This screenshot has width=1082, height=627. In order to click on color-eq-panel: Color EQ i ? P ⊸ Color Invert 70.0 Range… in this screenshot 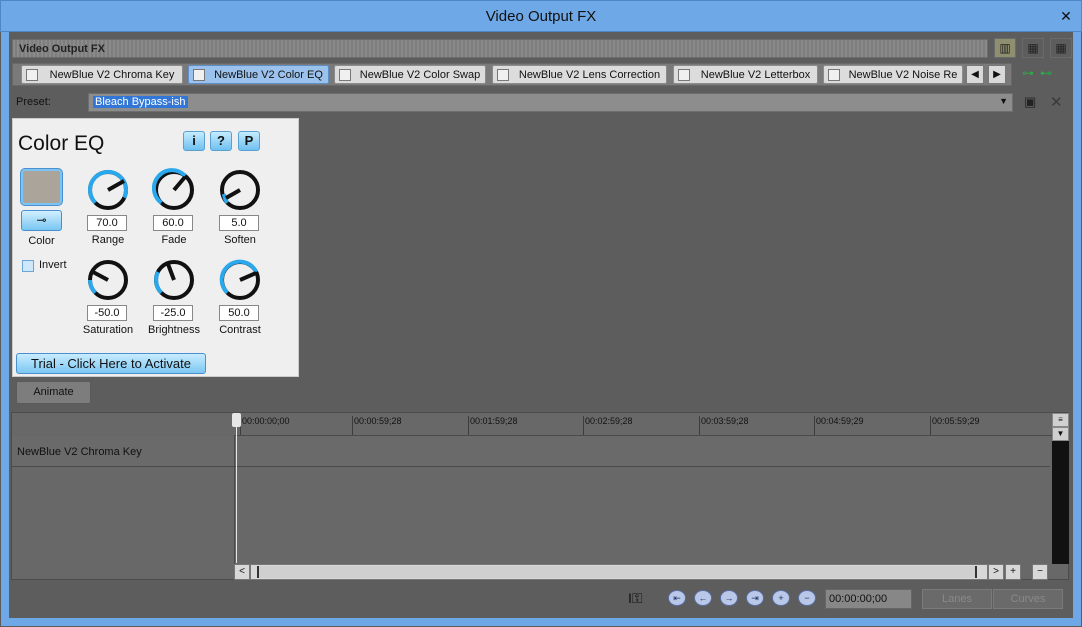, I will do `click(155, 247)`.